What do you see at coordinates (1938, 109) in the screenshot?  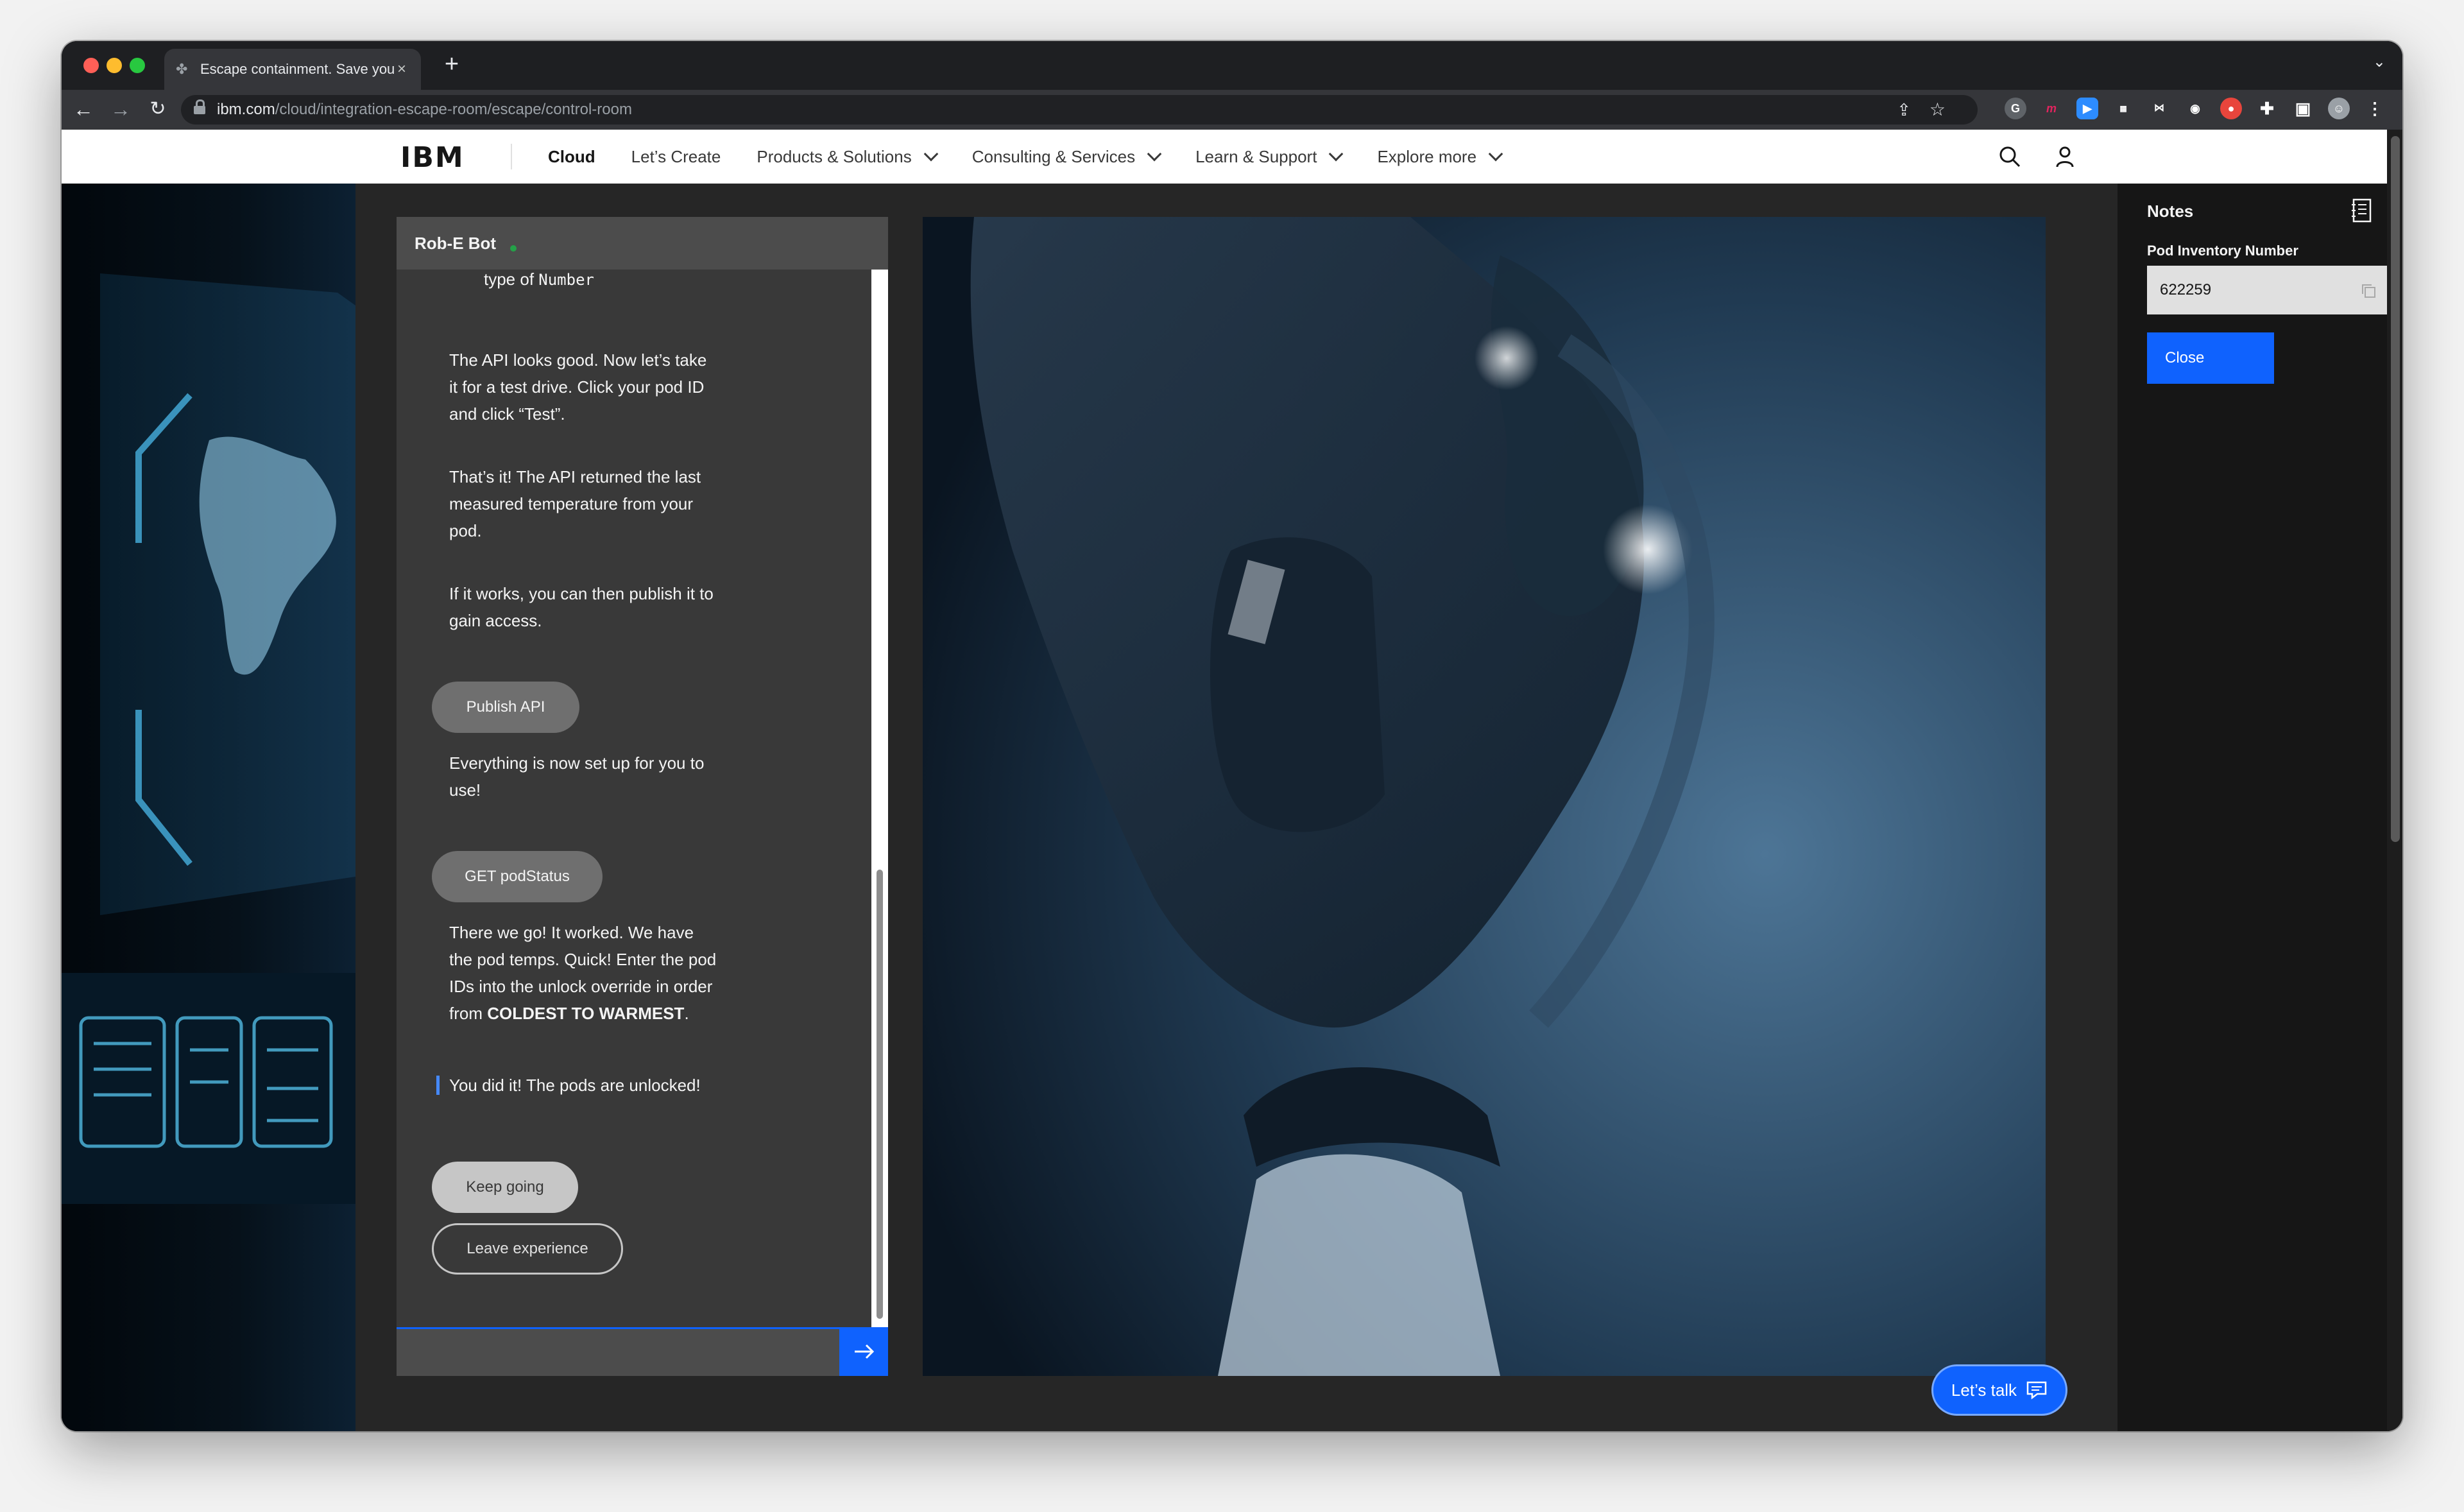 I see `bookmark-star-icon: ☆` at bounding box center [1938, 109].